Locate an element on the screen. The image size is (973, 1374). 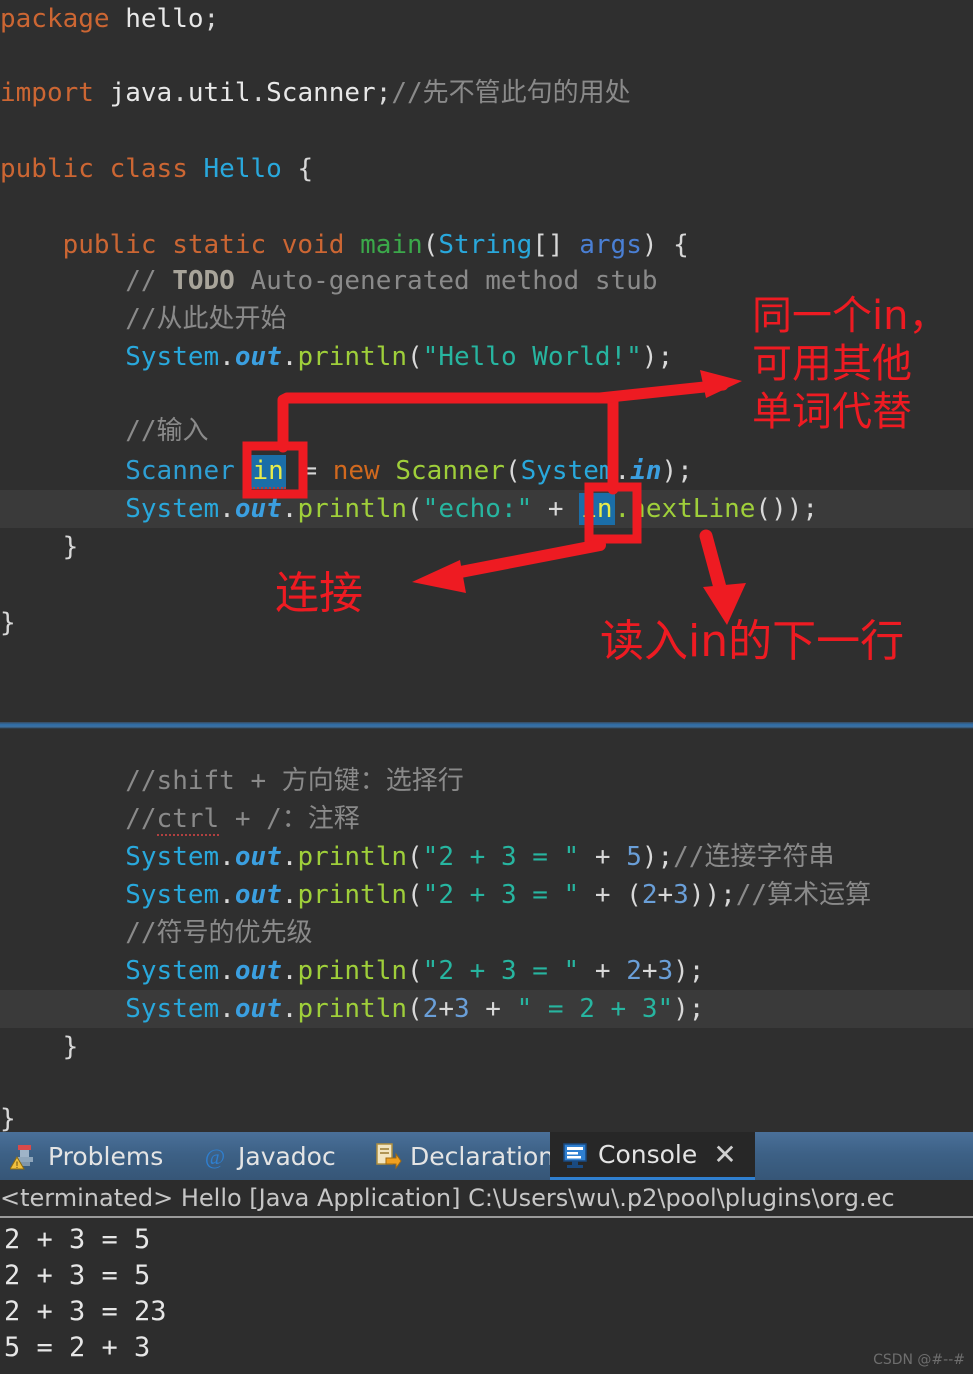
javadoc-icon: @ is located at coordinates (215, 1156).